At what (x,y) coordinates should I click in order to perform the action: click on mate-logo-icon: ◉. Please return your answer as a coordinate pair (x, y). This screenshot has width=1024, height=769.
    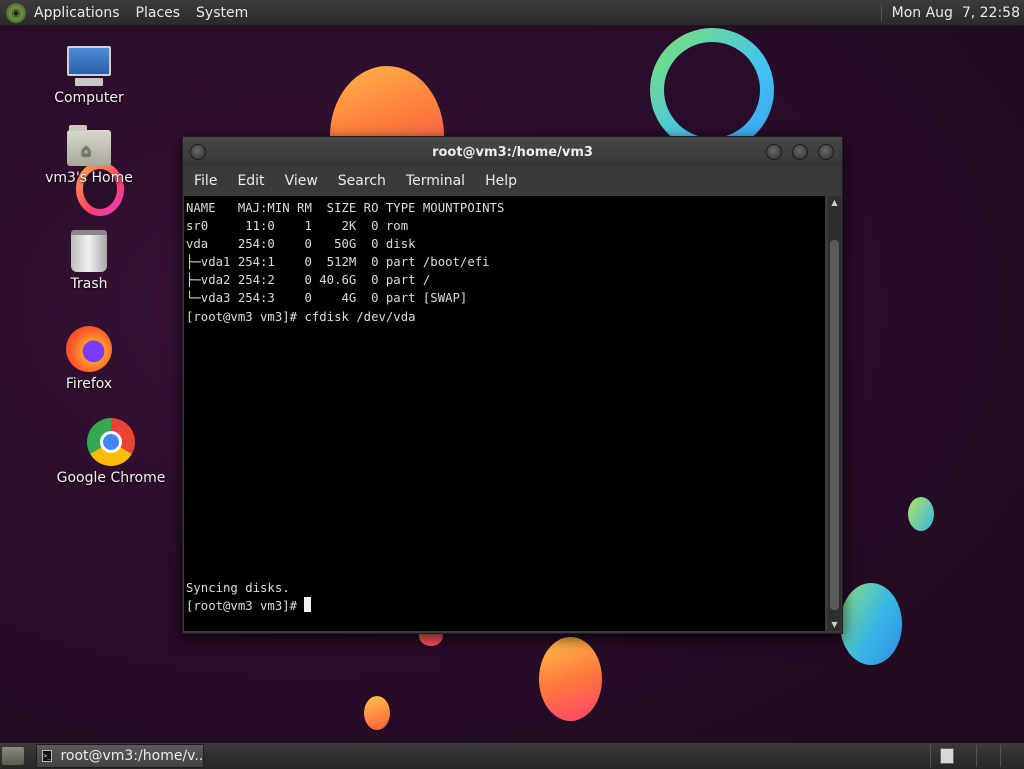
    Looking at the image, I should click on (16, 12).